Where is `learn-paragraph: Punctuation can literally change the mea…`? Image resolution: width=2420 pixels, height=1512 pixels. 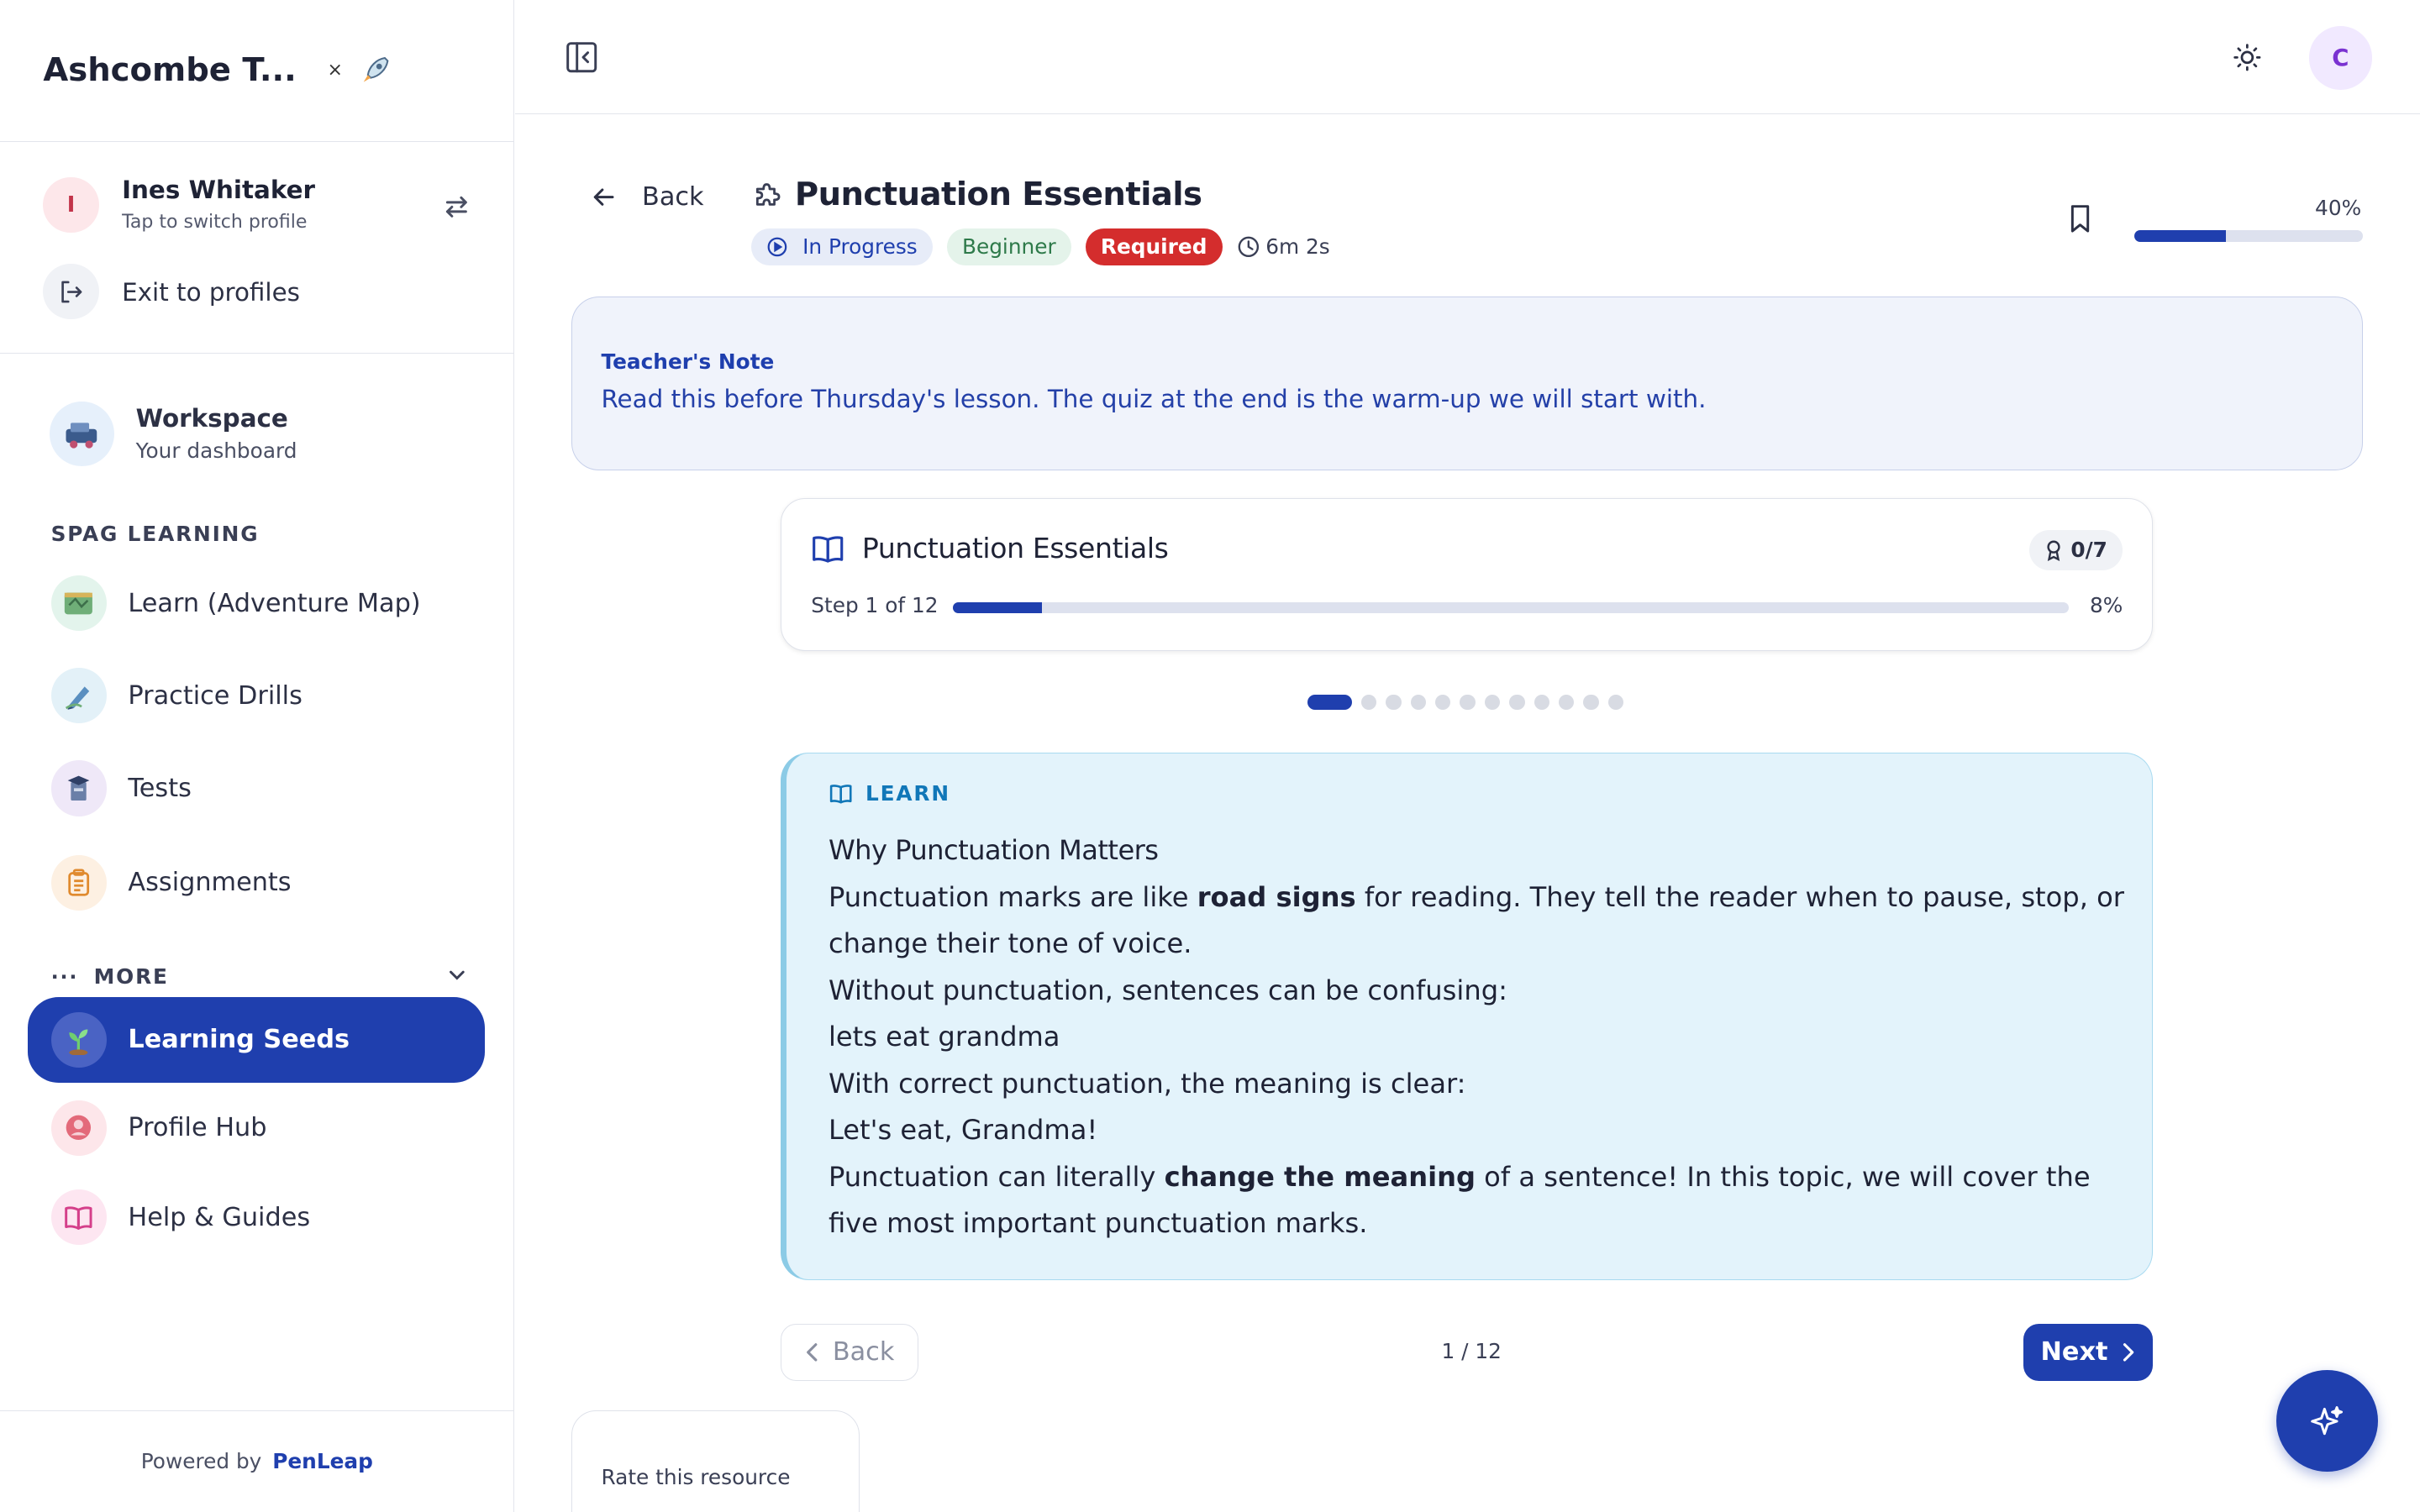 learn-paragraph: Punctuation can literally change the mea… is located at coordinates (1477, 1200).